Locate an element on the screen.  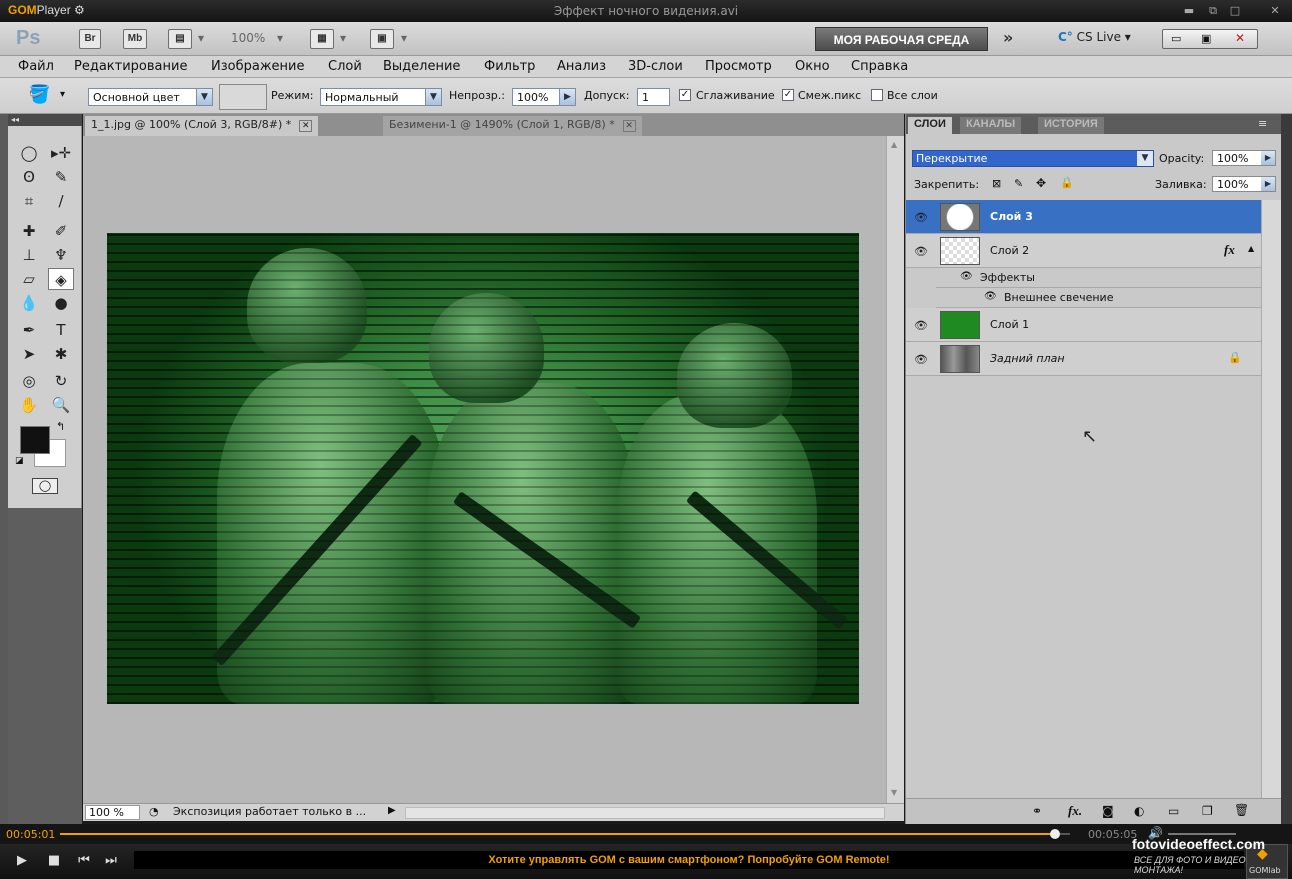
screen-mode-icon: ▣ is located at coordinates (382, 39).